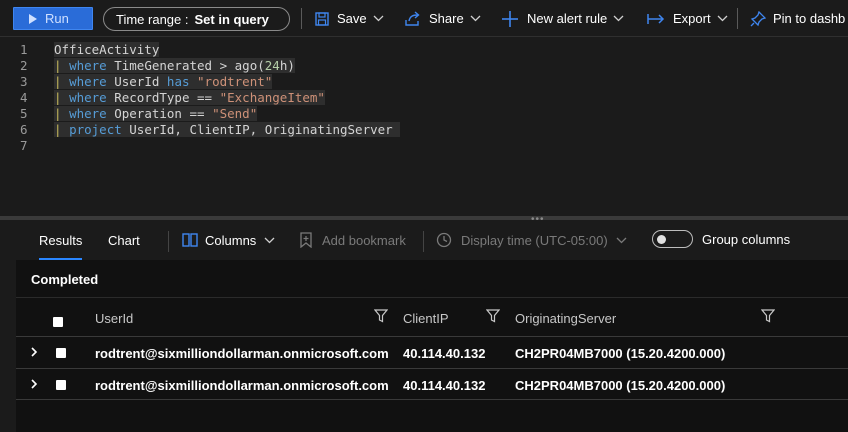  Describe the element at coordinates (446, 18) in the screenshot. I see `share-label: Share` at that location.